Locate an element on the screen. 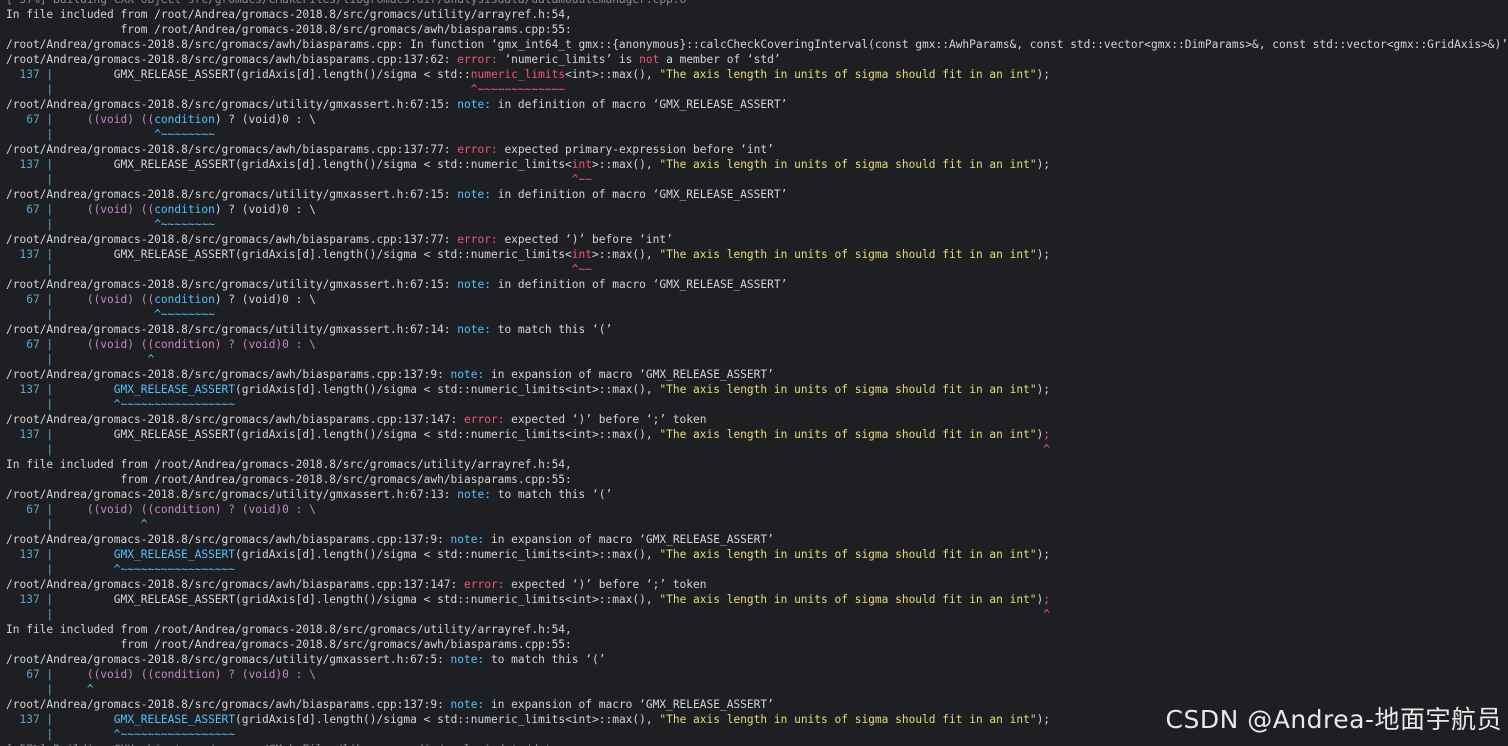 The image size is (1508, 746). terminal-line: | ^~~ is located at coordinates (757, 269).